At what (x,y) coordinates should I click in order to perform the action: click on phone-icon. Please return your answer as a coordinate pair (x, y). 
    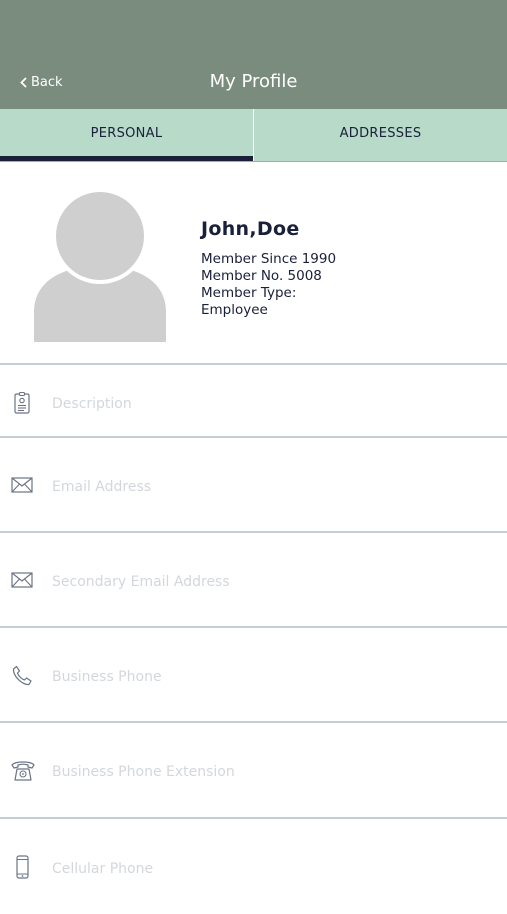
    Looking at the image, I should click on (22, 675).